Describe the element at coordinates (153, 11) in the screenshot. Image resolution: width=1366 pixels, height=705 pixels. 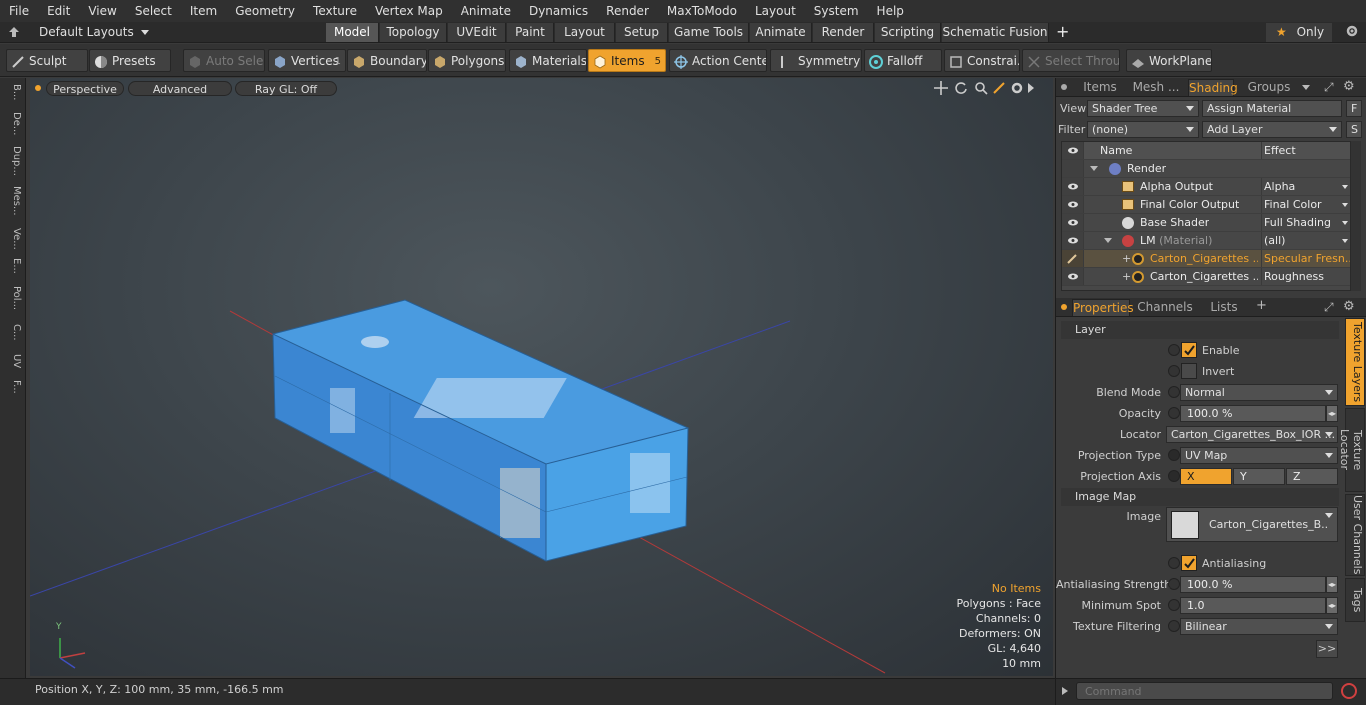
I see `menu-select: Select` at that location.